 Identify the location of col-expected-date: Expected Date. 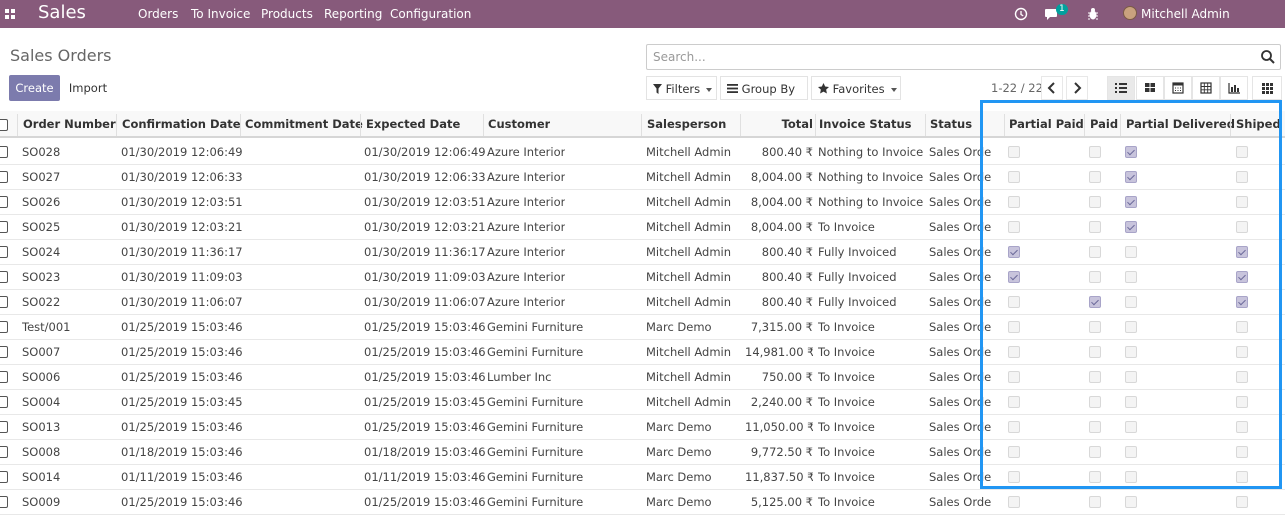
(413, 124).